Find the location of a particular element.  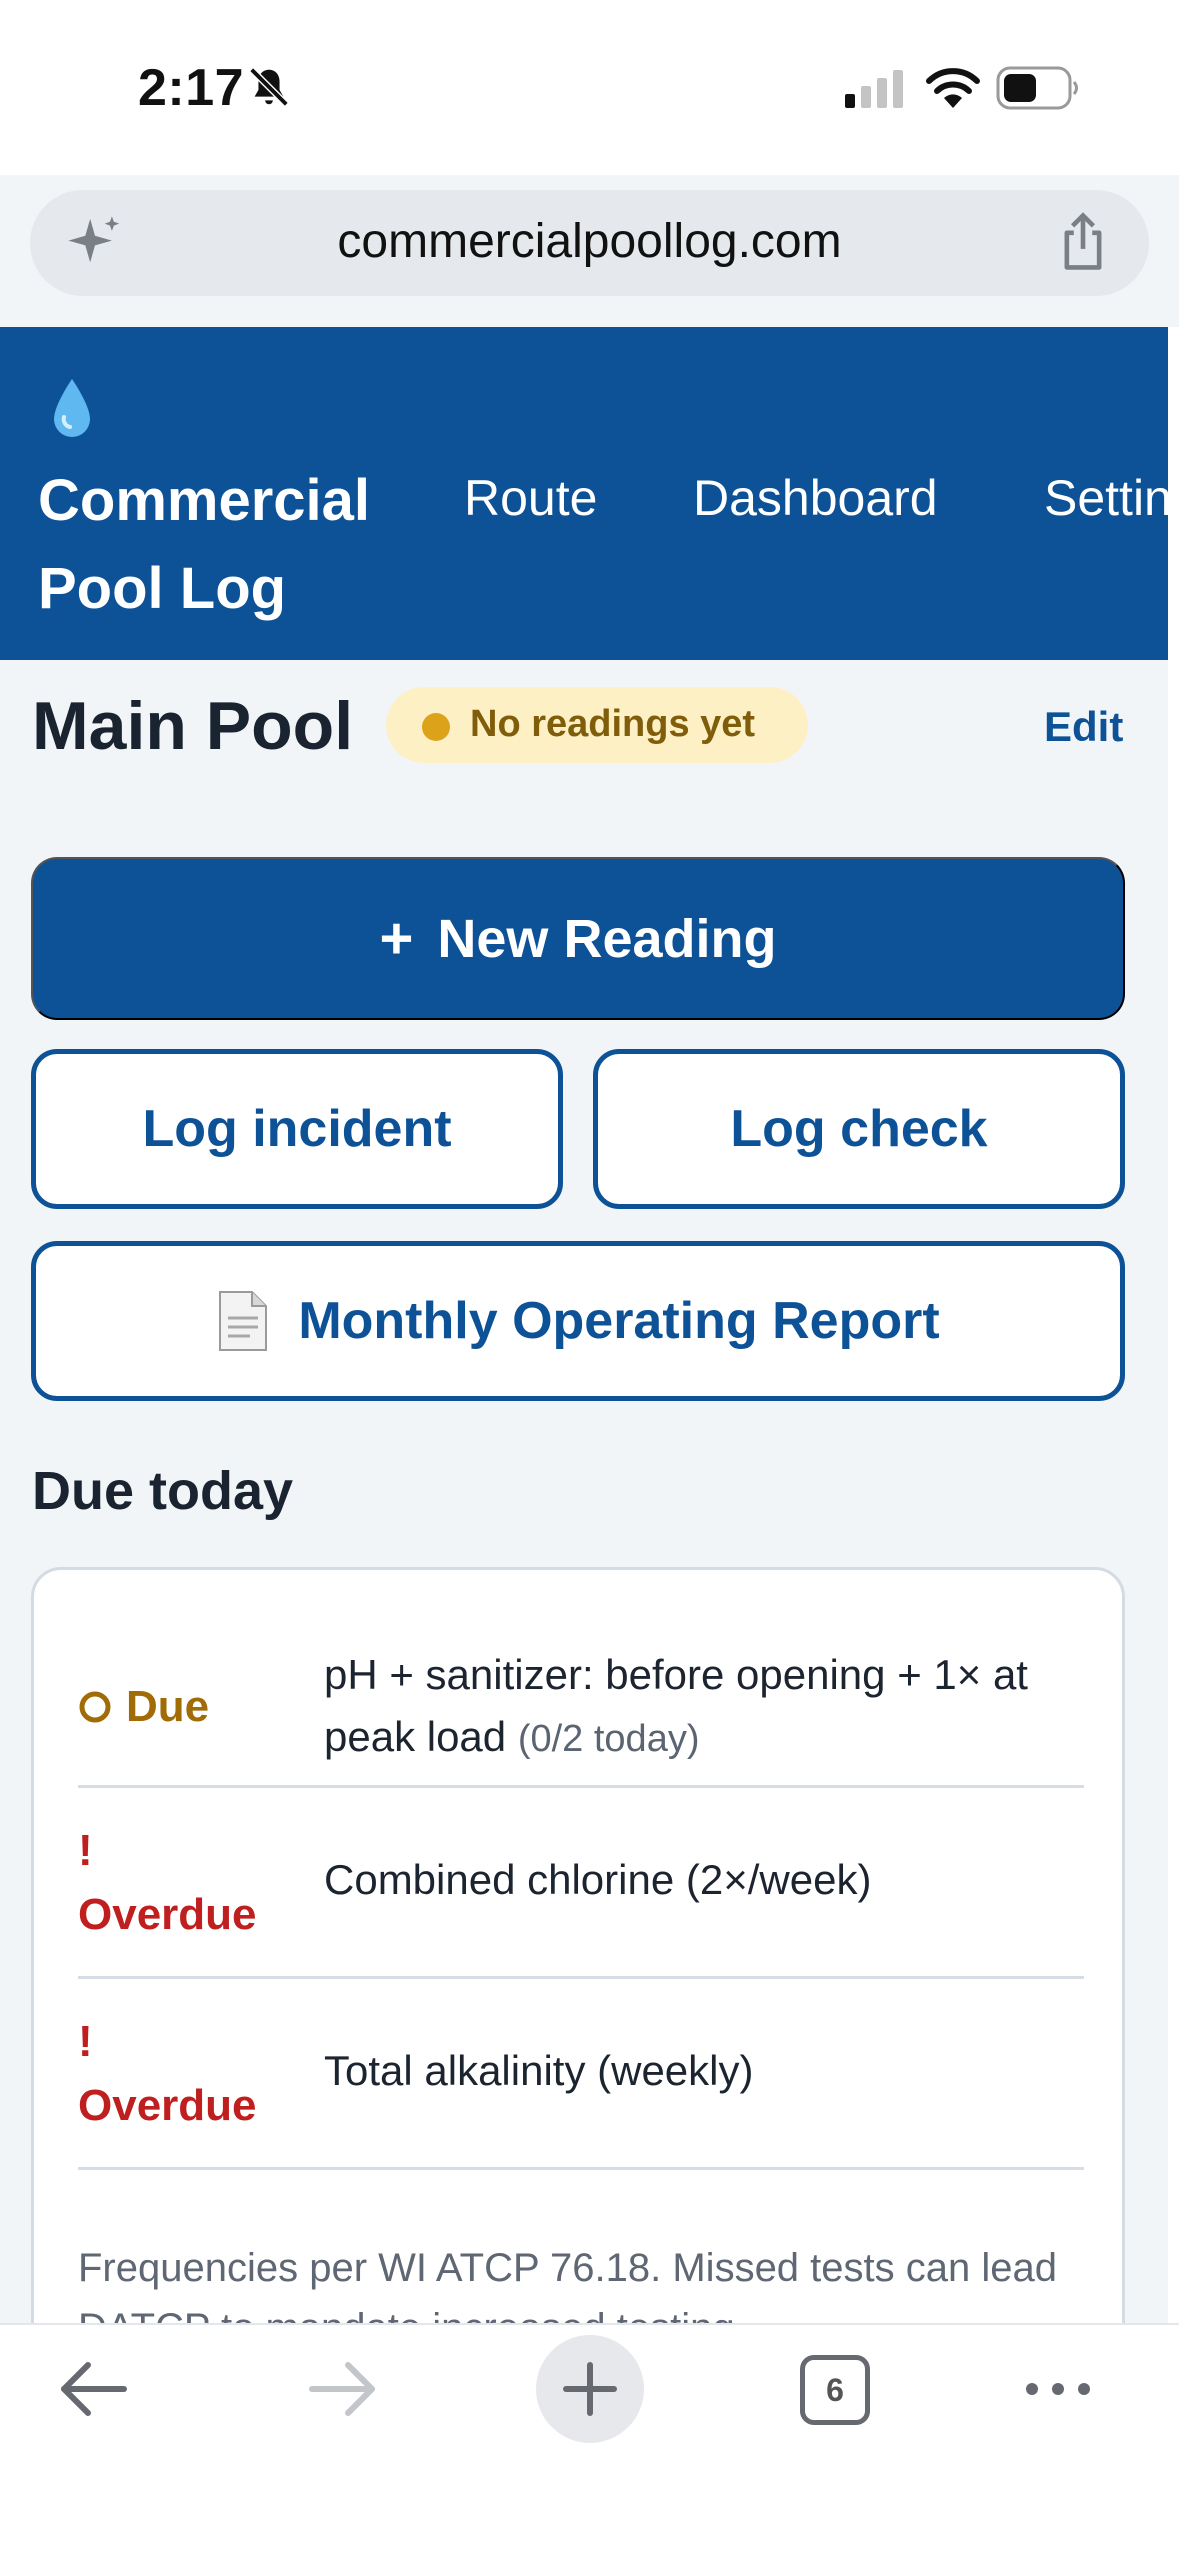

address-bar: commercialpoollog.com is located at coordinates (589, 243).